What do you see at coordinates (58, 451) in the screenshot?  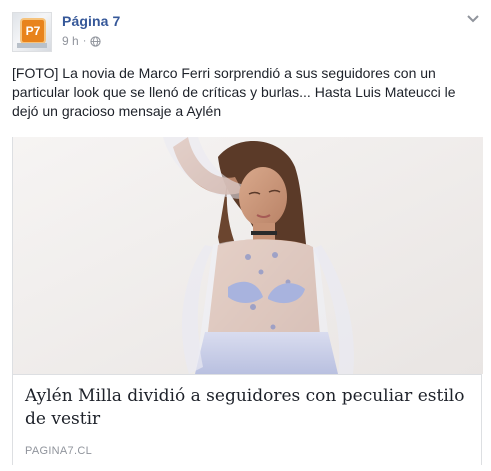 I see `link-domain: PAGINA7.CL` at bounding box center [58, 451].